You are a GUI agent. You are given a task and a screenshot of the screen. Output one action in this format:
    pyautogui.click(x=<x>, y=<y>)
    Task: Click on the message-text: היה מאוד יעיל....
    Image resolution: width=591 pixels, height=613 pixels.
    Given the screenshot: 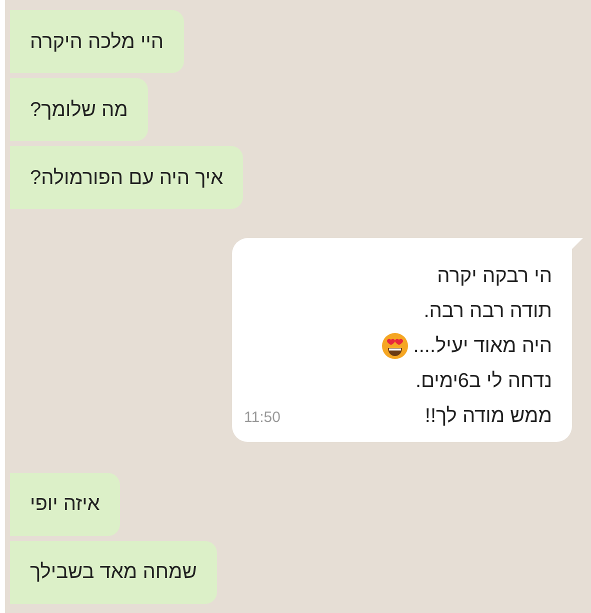 What is the action you would take?
    pyautogui.click(x=482, y=346)
    